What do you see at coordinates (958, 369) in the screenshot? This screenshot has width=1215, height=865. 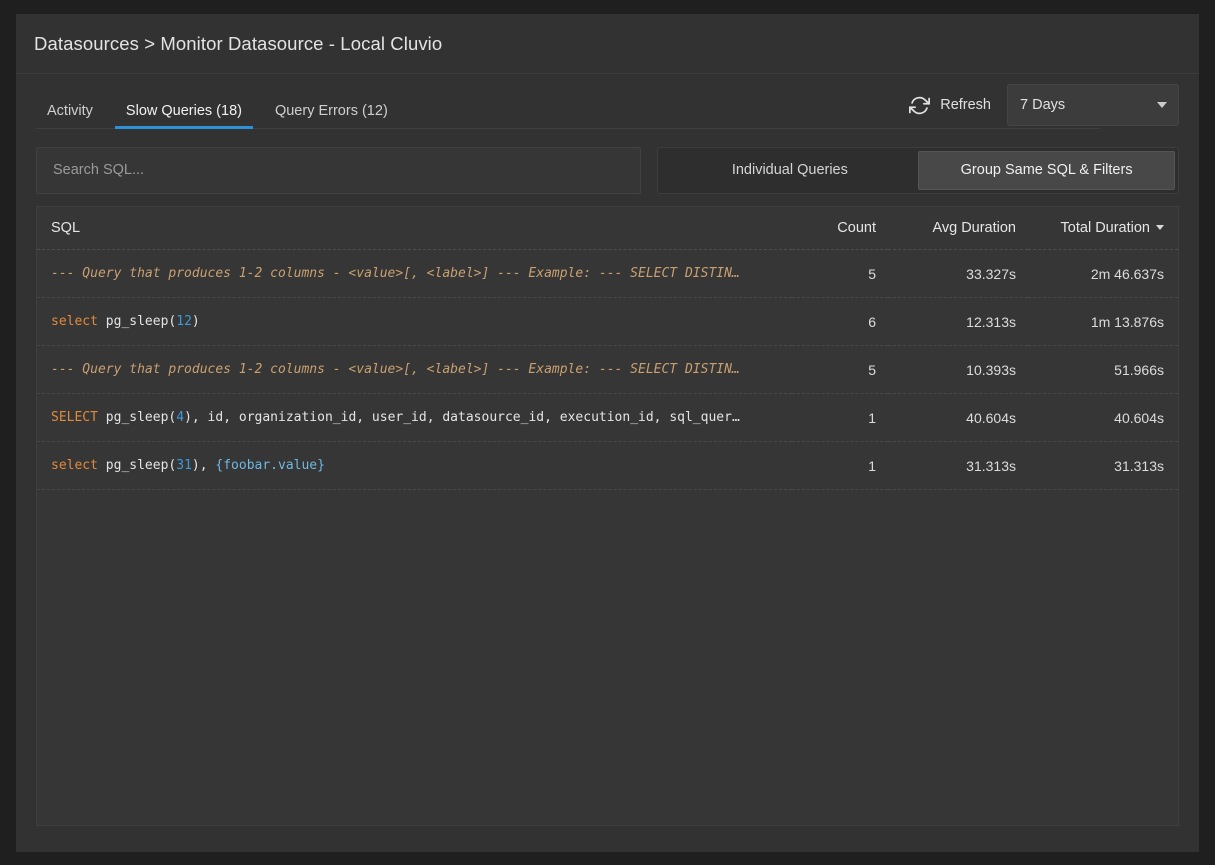 I see `cell-avg-duration: 10.393s` at bounding box center [958, 369].